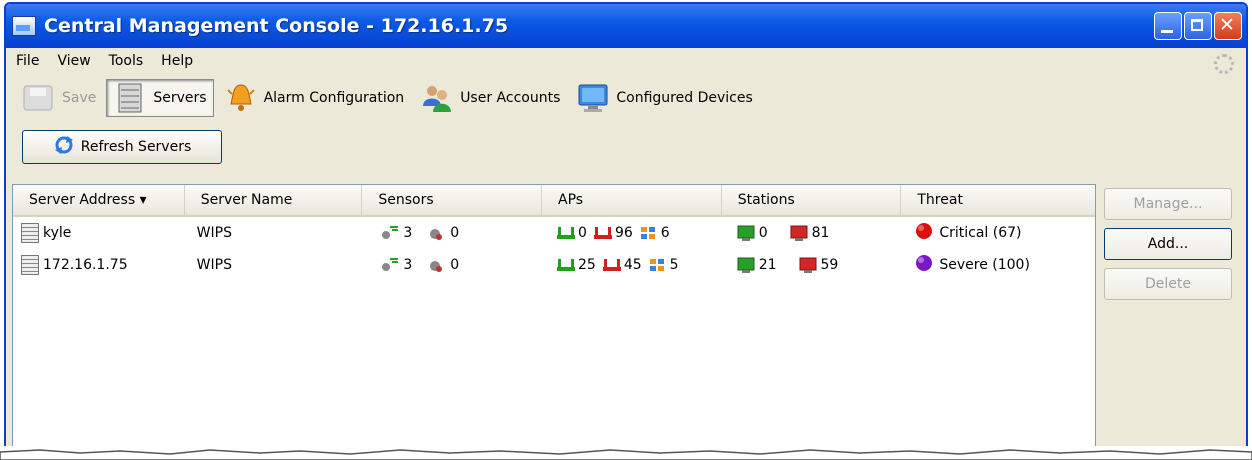 This screenshot has height=460, width=1252. I want to click on users-icon, so click(437, 98).